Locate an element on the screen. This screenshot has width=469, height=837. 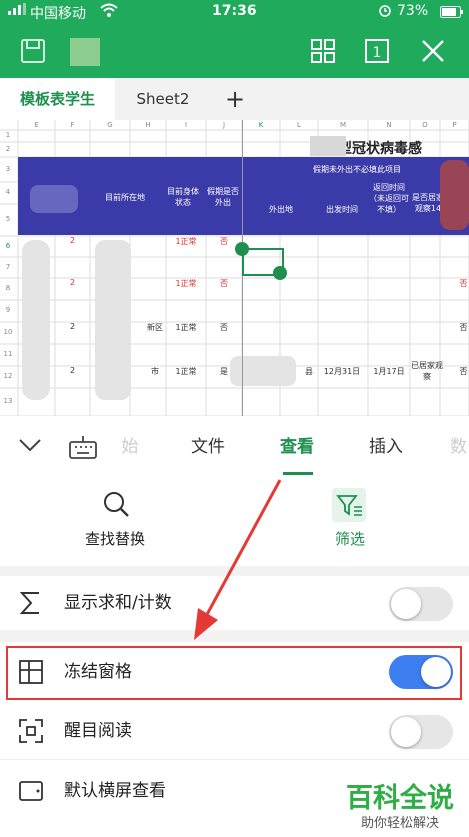
row-header: 10 is located at coordinates (8, 332).